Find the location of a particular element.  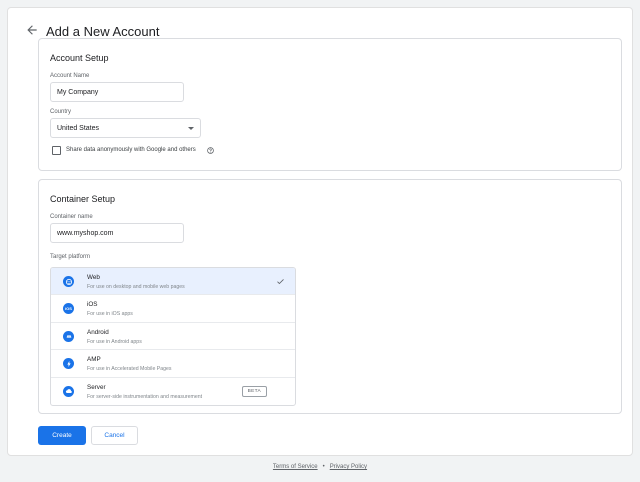

platform-name: Web is located at coordinates (93, 277).